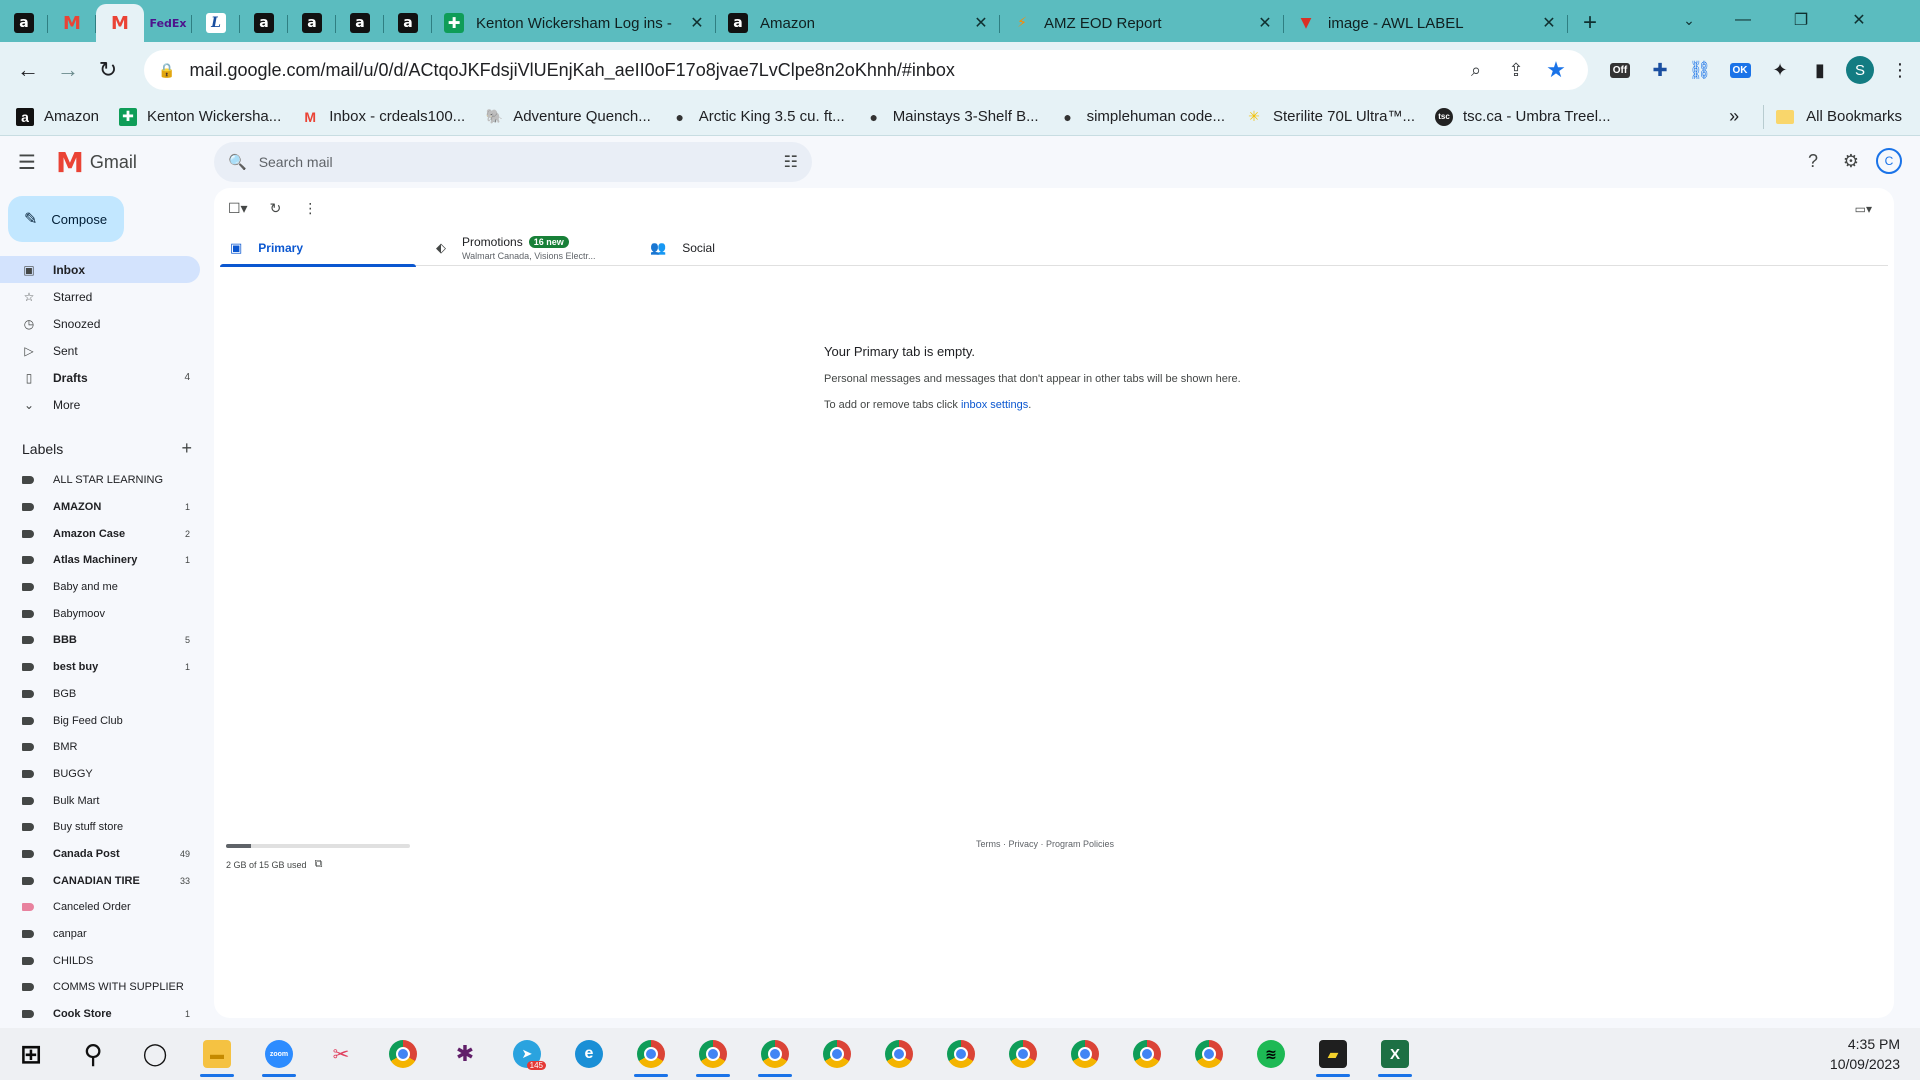  Describe the element at coordinates (319, 864) in the screenshot. I see `open-external-icon: ⧉` at that location.